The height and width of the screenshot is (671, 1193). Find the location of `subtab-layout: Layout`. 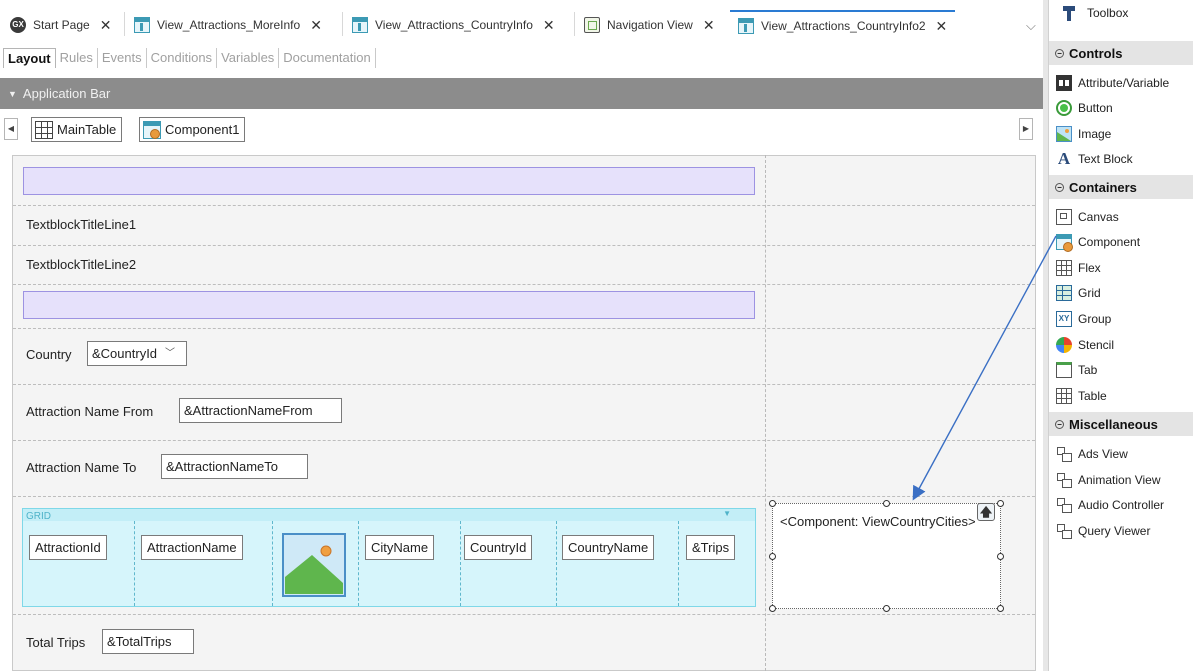

subtab-layout: Layout is located at coordinates (29, 58).